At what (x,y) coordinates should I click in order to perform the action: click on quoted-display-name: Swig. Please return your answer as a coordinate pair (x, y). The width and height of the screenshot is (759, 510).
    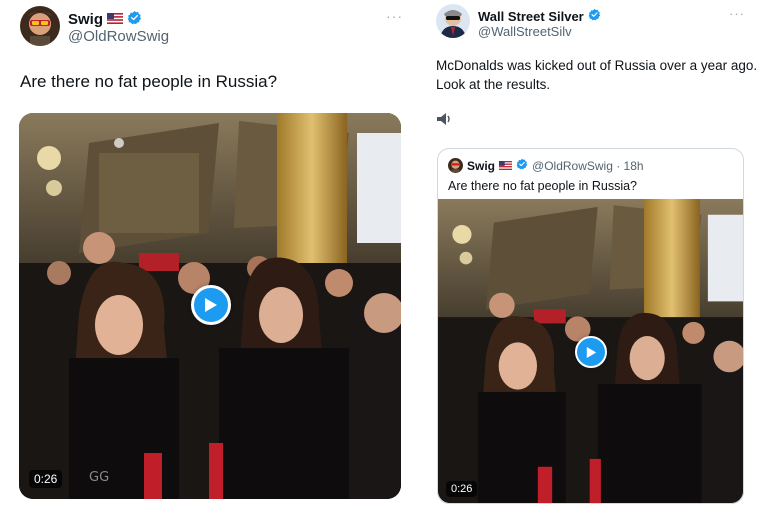
    Looking at the image, I should click on (481, 166).